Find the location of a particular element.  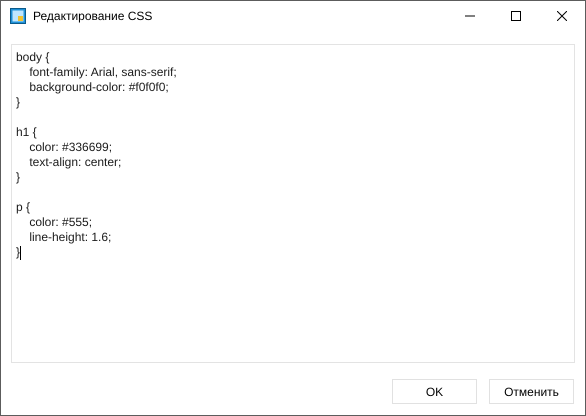

code-line: body { is located at coordinates (33, 57).